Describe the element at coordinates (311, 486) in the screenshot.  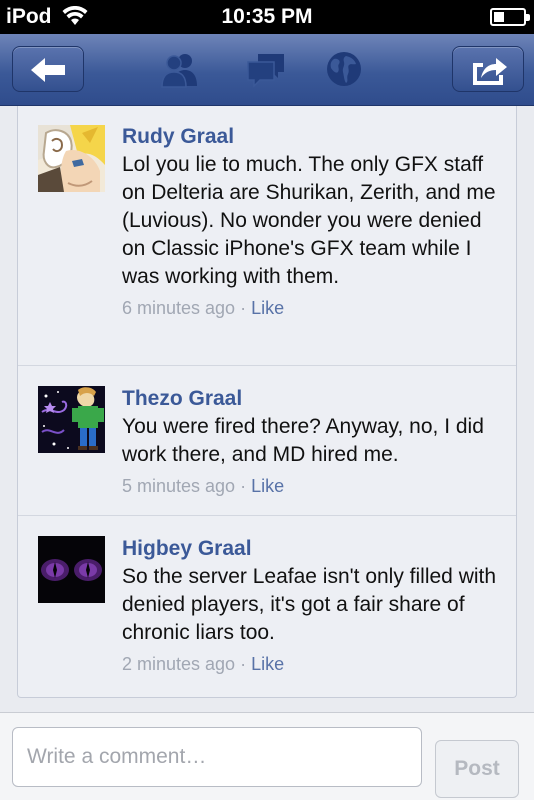
I see `comment-meta: 5 minutes ago · Like` at that location.